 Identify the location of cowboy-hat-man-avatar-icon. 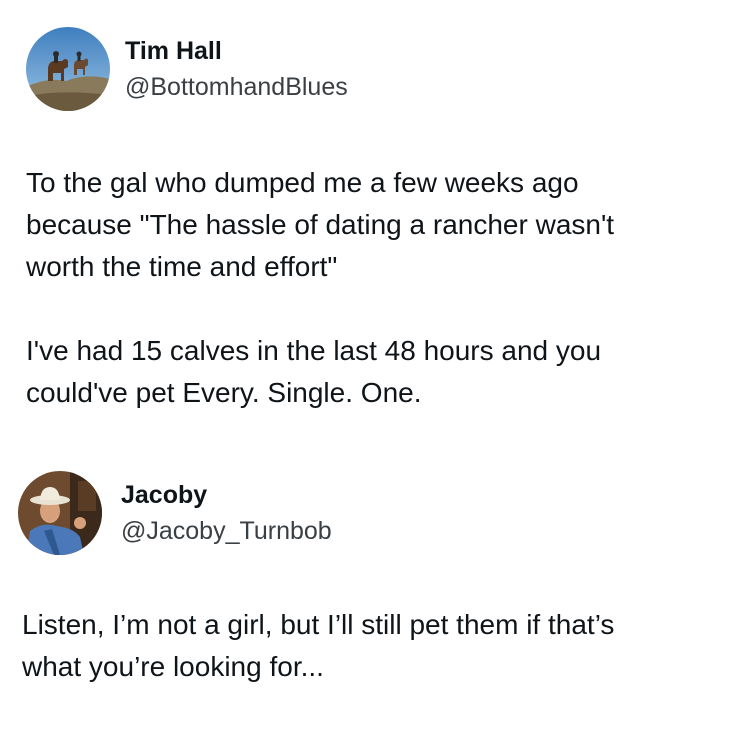
(60, 513).